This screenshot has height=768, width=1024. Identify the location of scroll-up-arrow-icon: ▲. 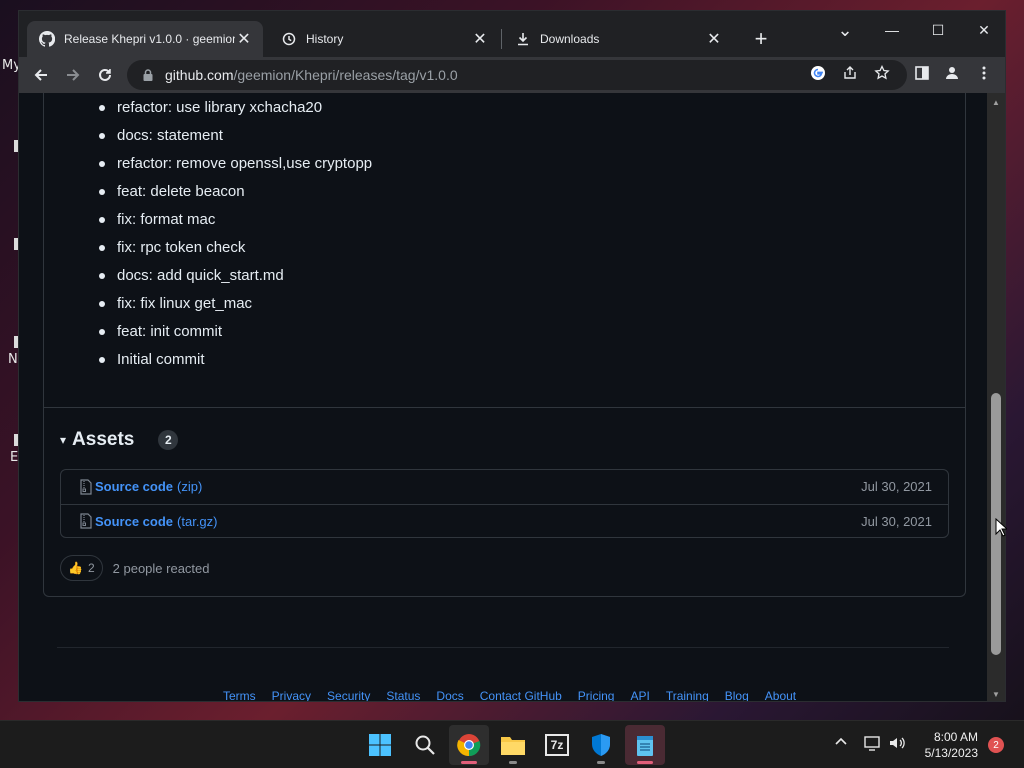
(996, 102).